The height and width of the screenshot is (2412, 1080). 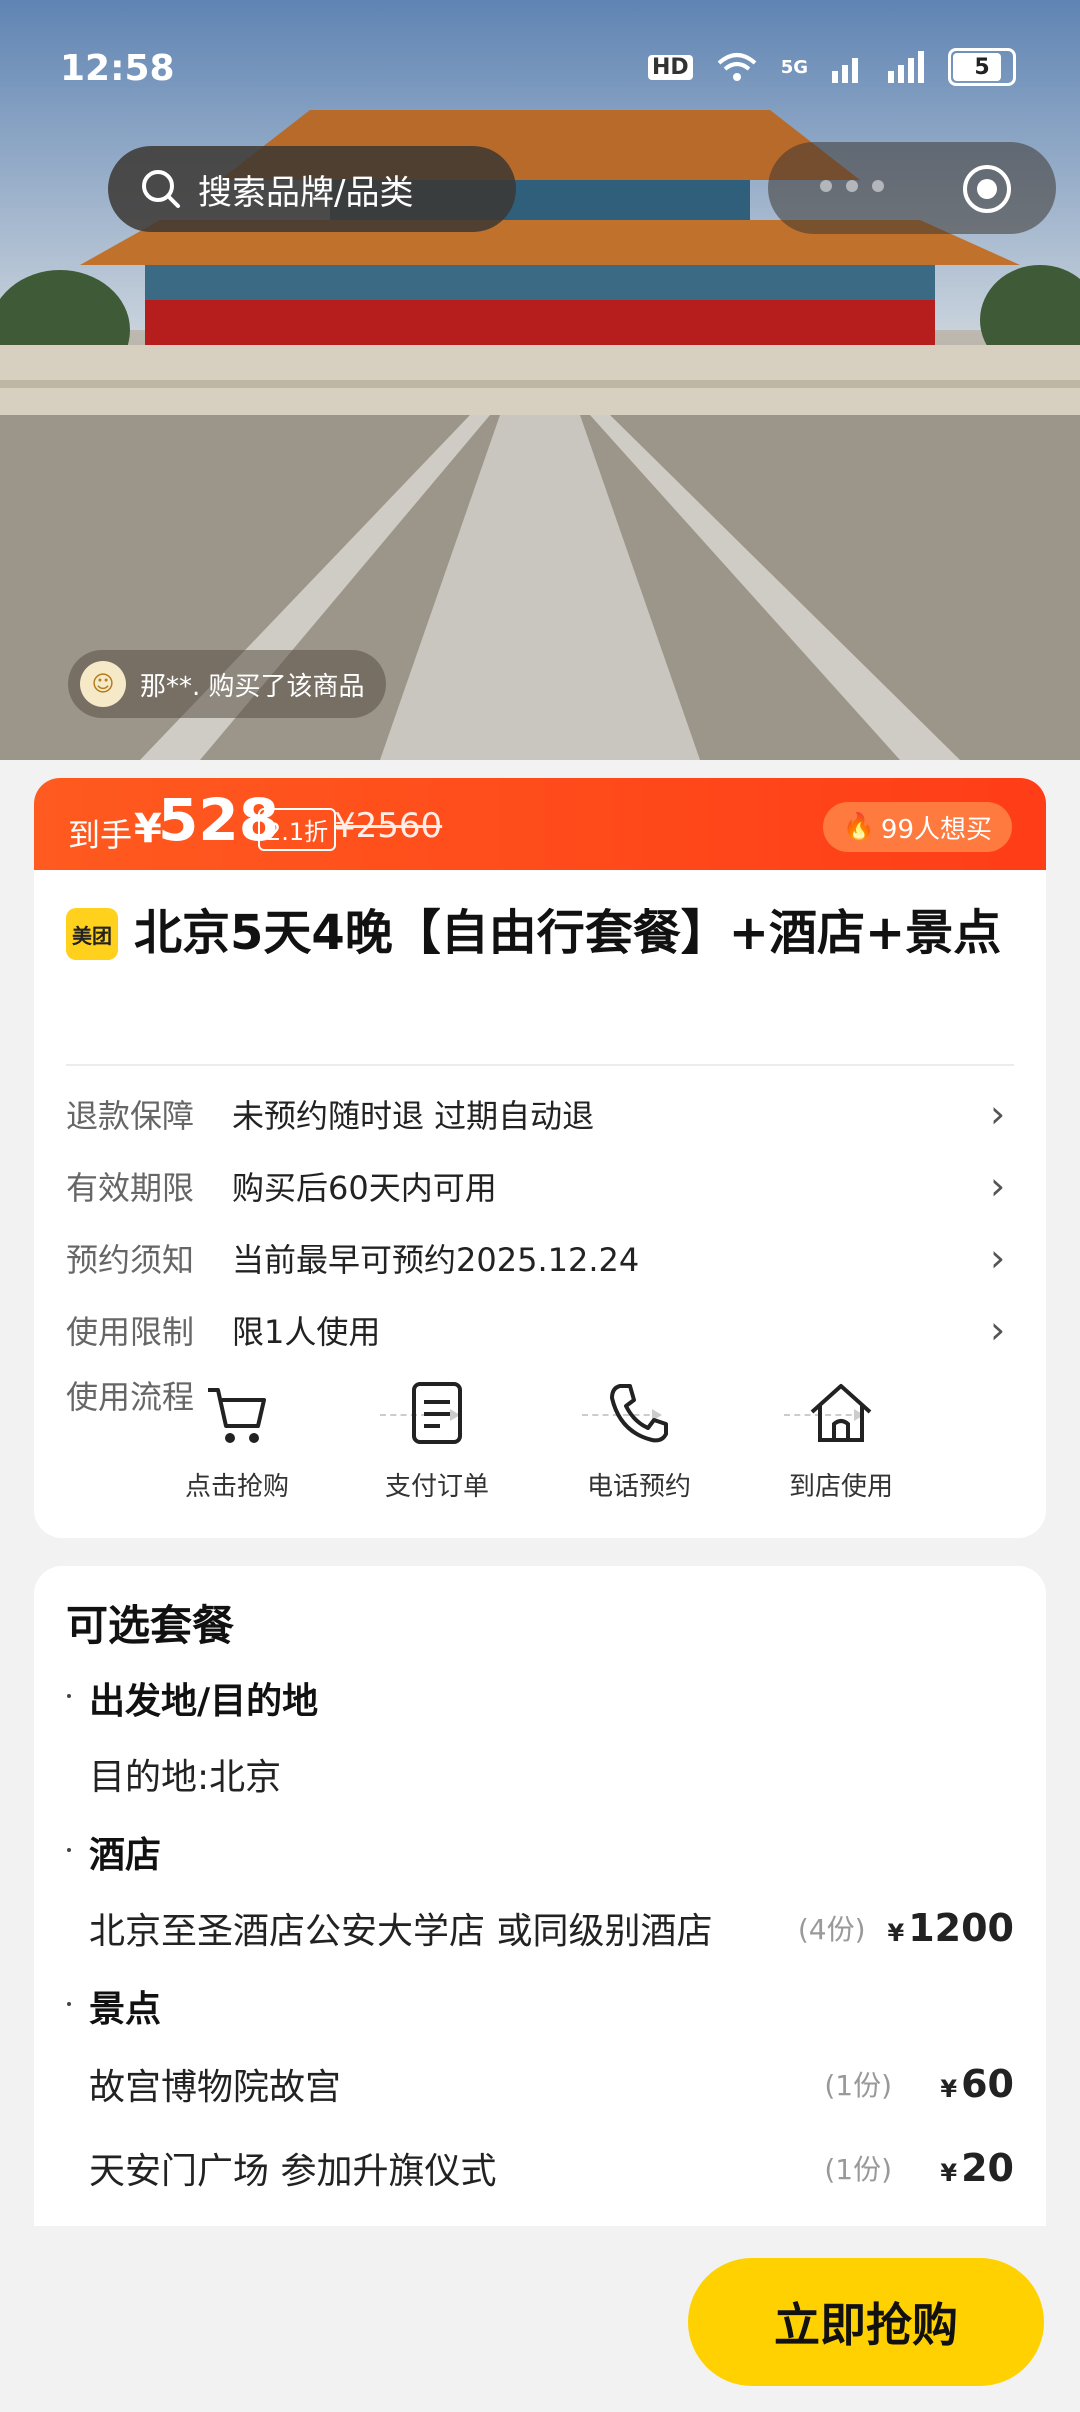 I want to click on detail-value: 未预约随时退 过期自动退, so click(x=413, y=1116).